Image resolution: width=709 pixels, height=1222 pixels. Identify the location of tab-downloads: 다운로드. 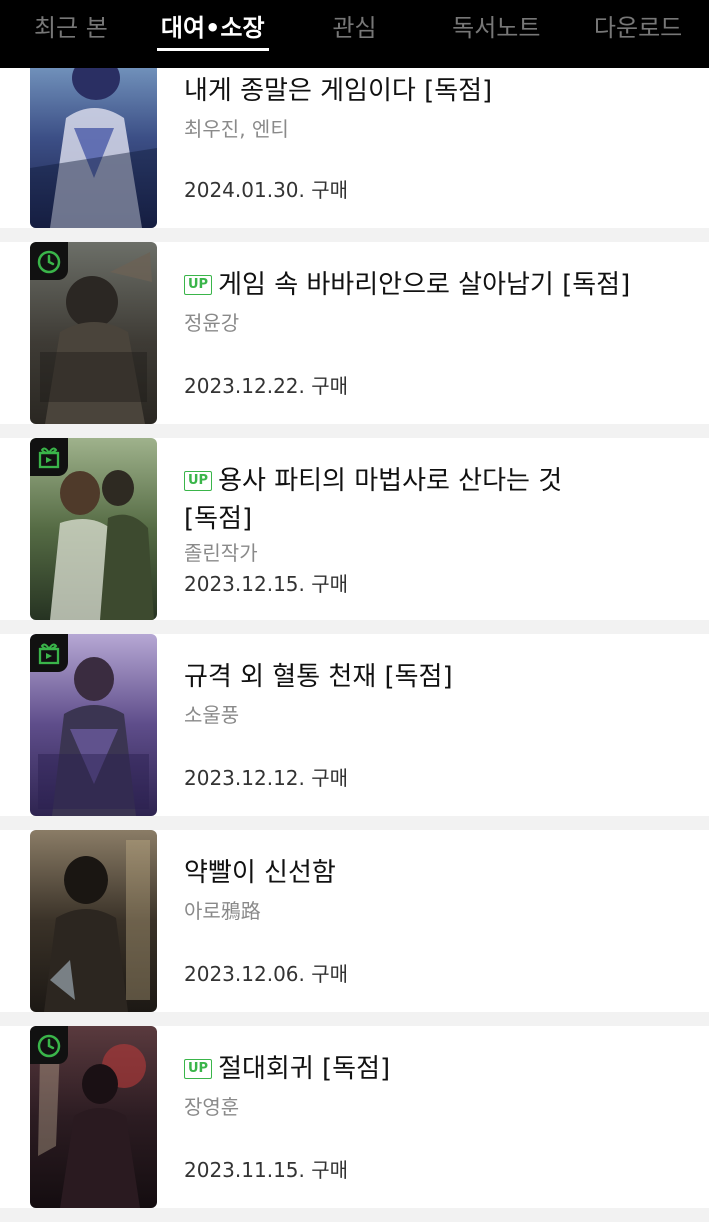
(638, 20).